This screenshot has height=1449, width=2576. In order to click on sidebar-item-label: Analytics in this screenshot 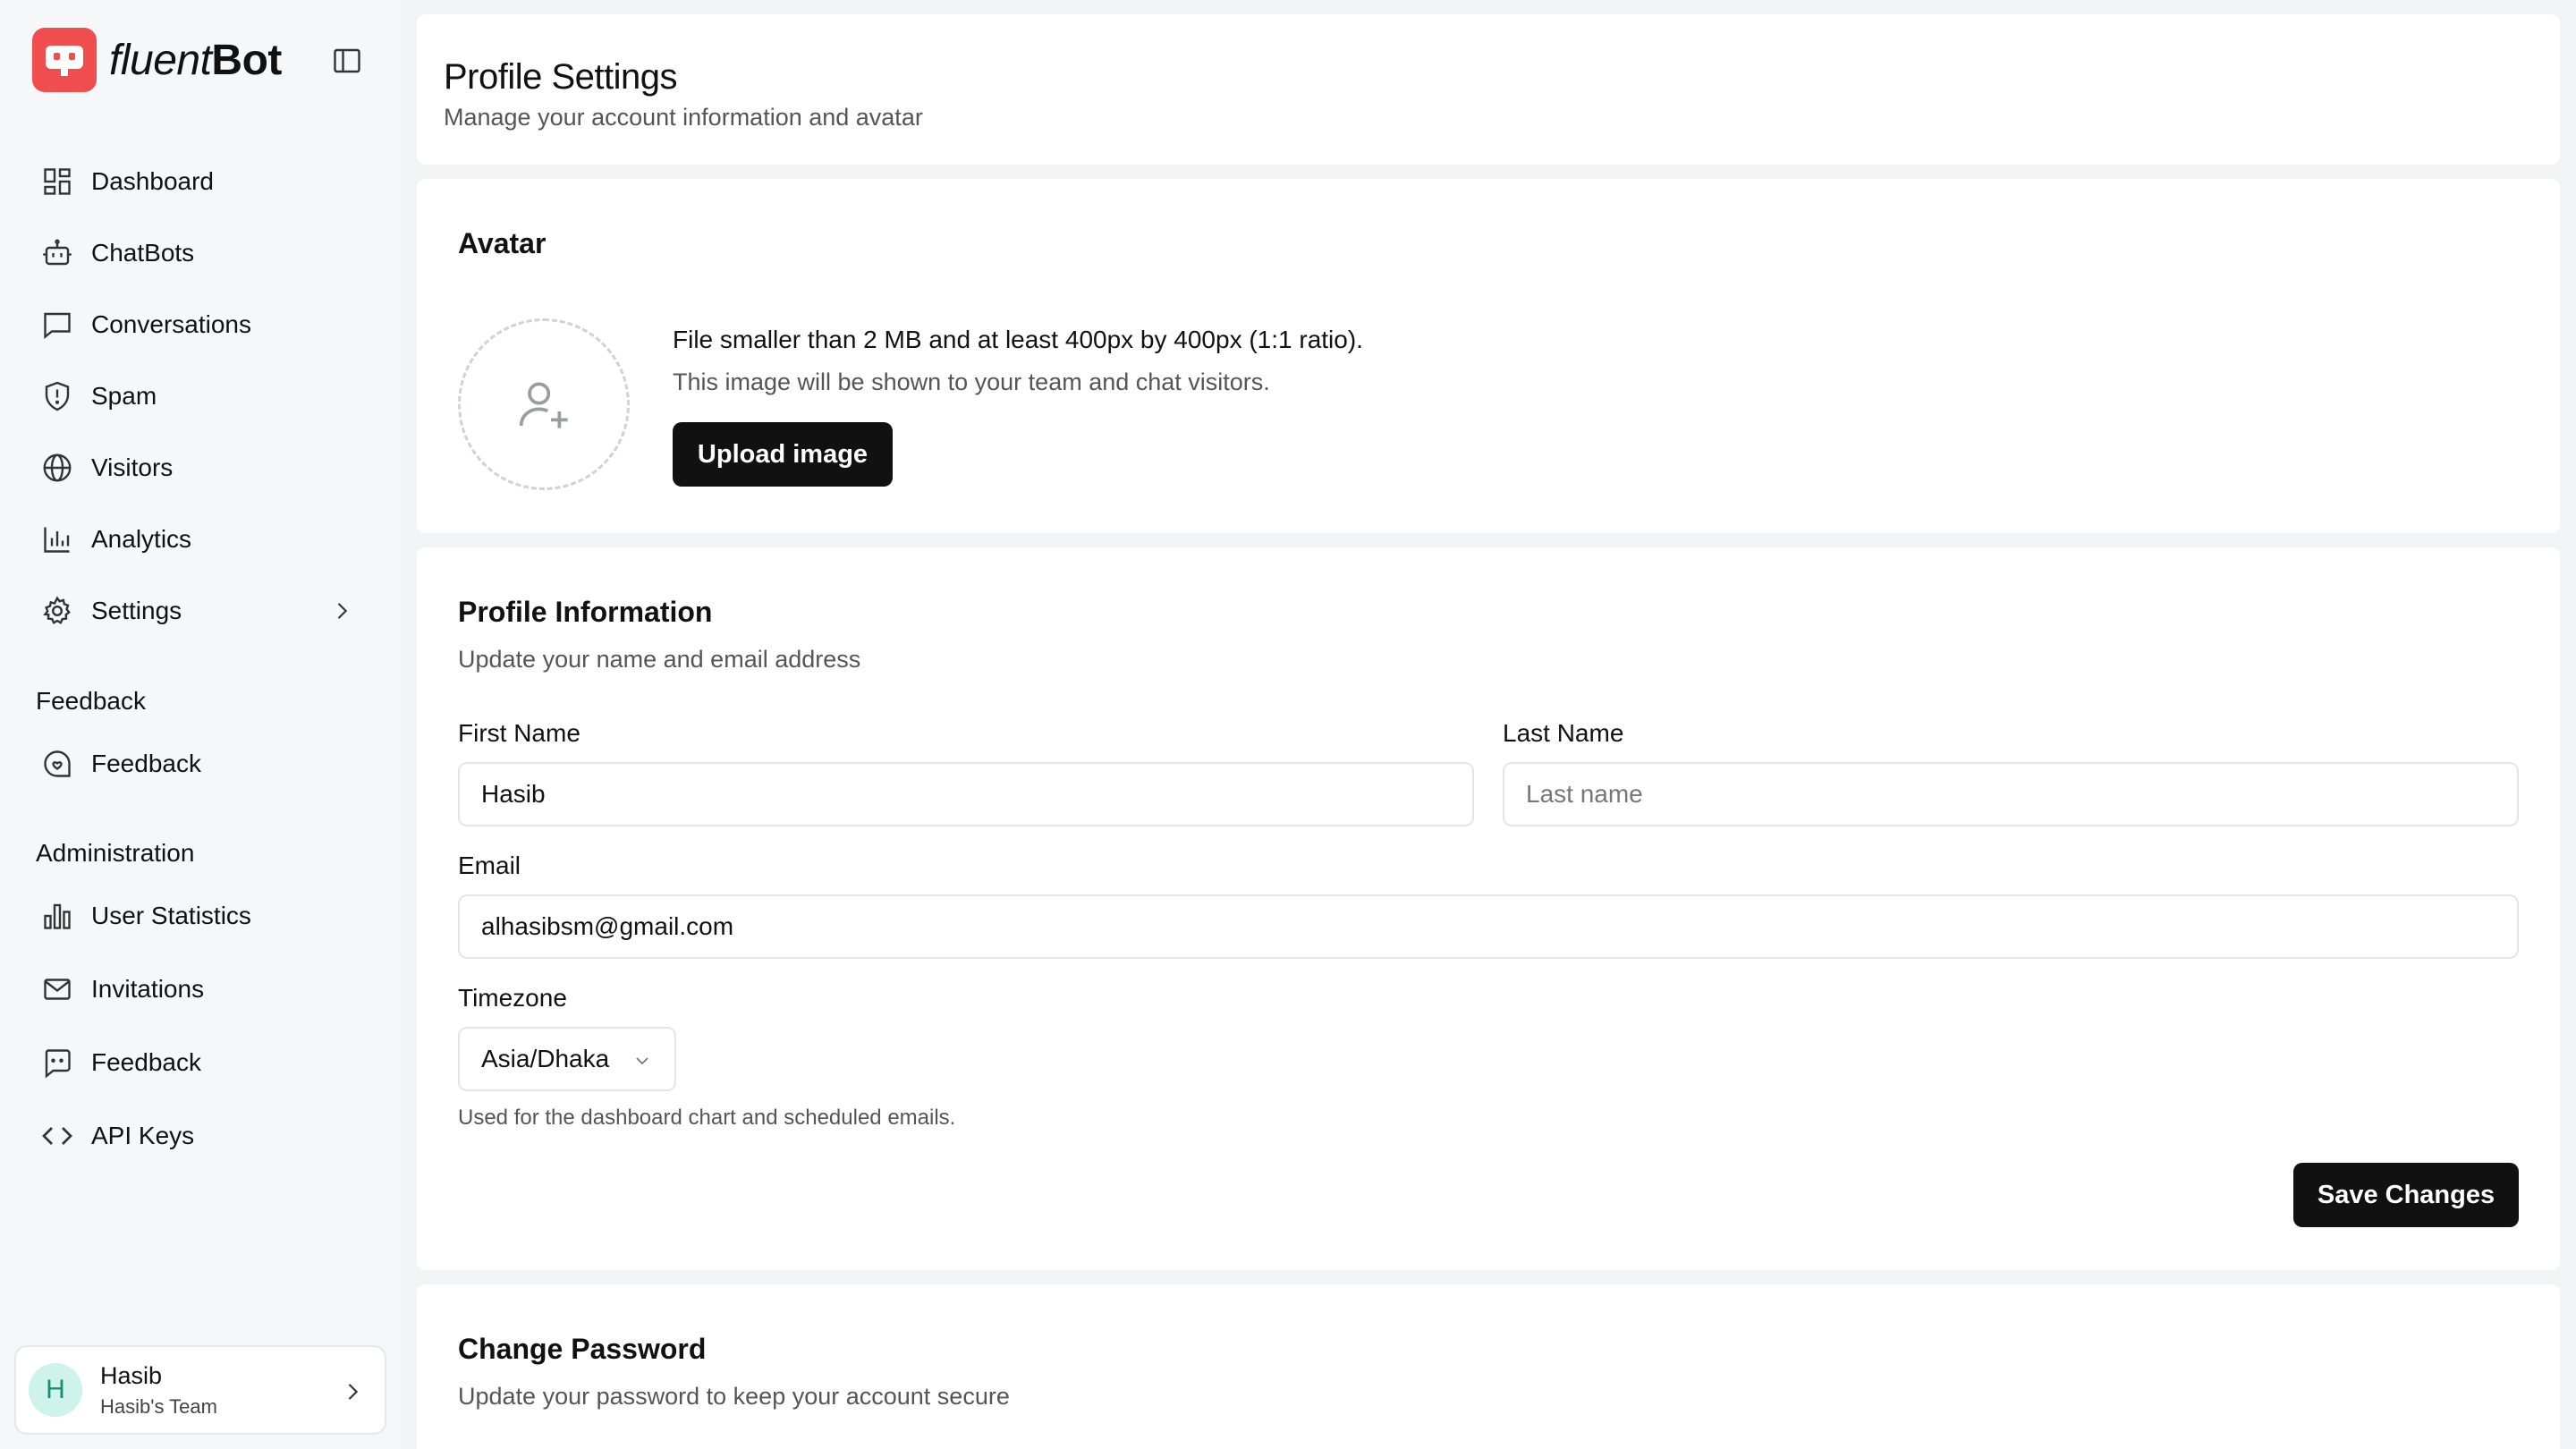, I will do `click(141, 539)`.